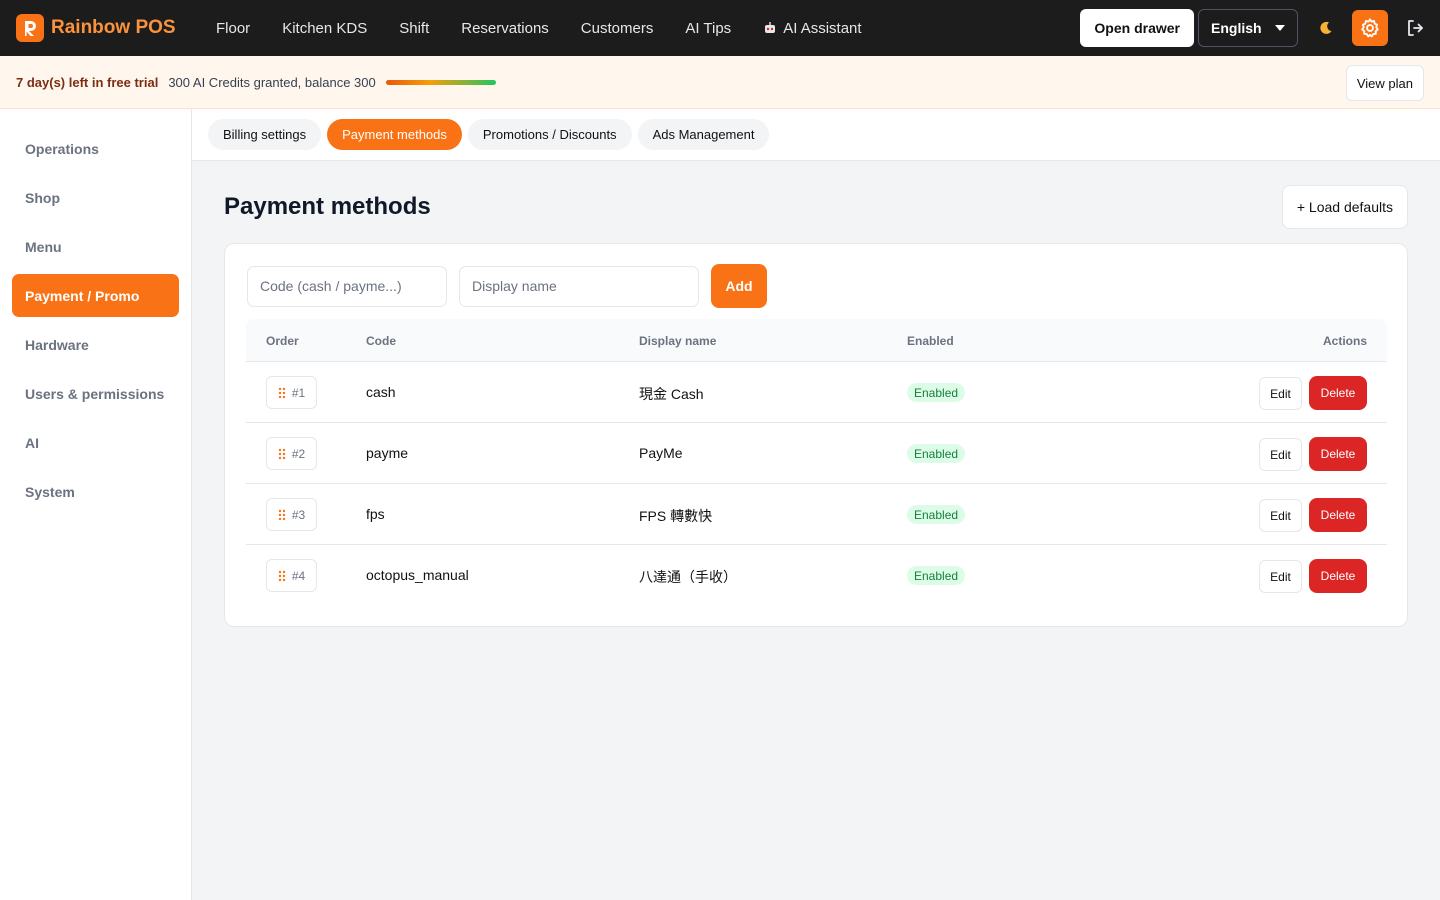  Describe the element at coordinates (95, 295) in the screenshot. I see `sidebar-item-payment-promo: Payment / Promo` at that location.